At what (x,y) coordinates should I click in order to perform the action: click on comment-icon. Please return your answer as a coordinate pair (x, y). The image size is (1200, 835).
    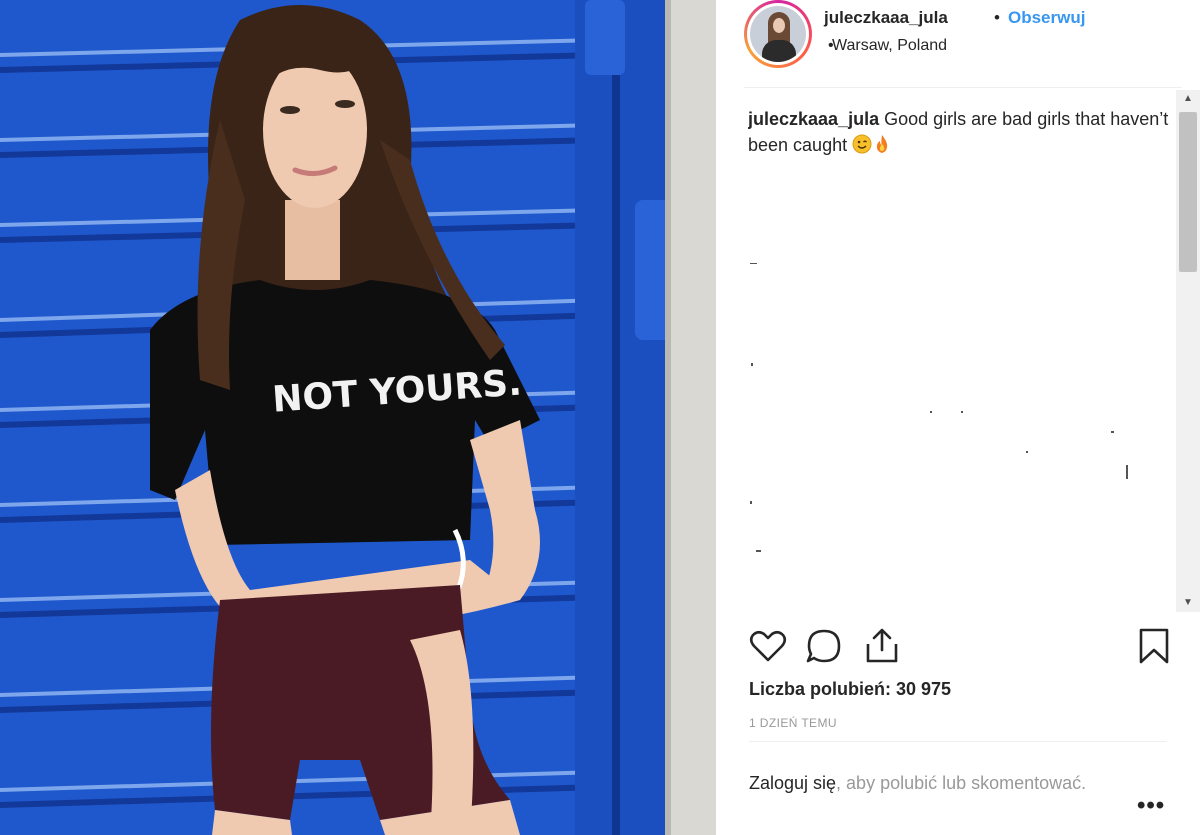
    Looking at the image, I should click on (824, 646).